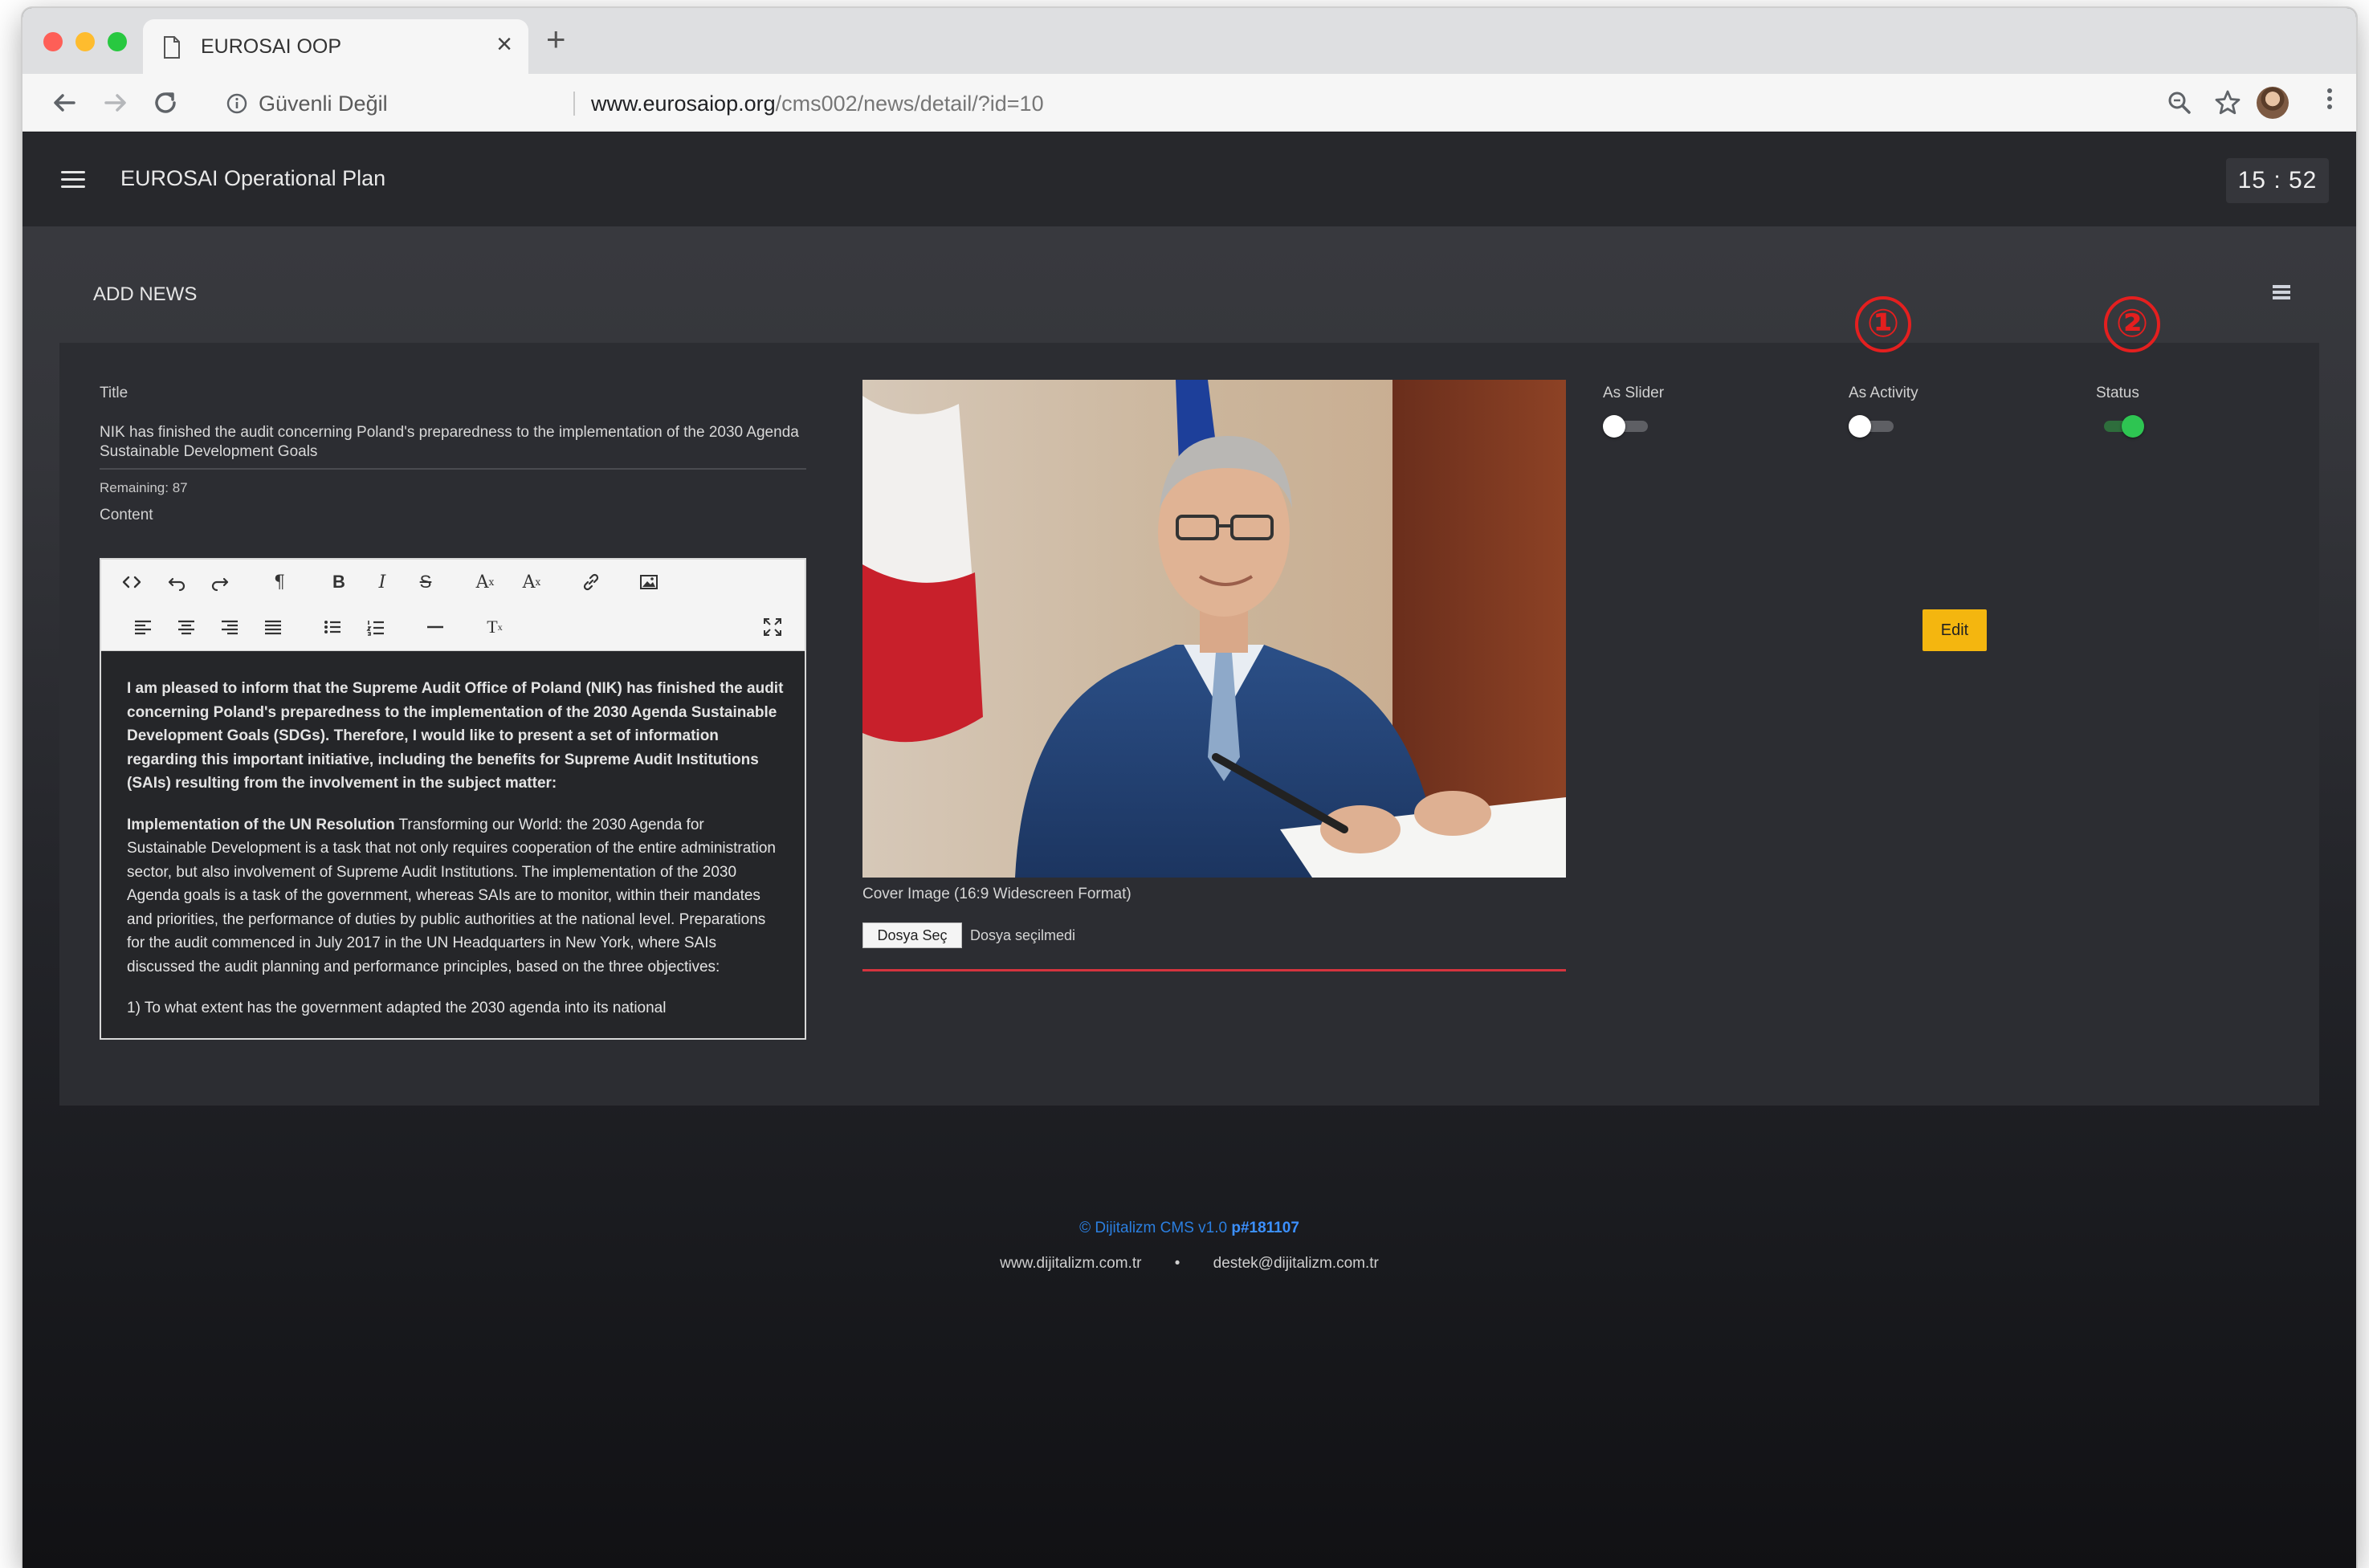  Describe the element at coordinates (1634, 393) in the screenshot. I see `as-slider-label: As Slider` at that location.